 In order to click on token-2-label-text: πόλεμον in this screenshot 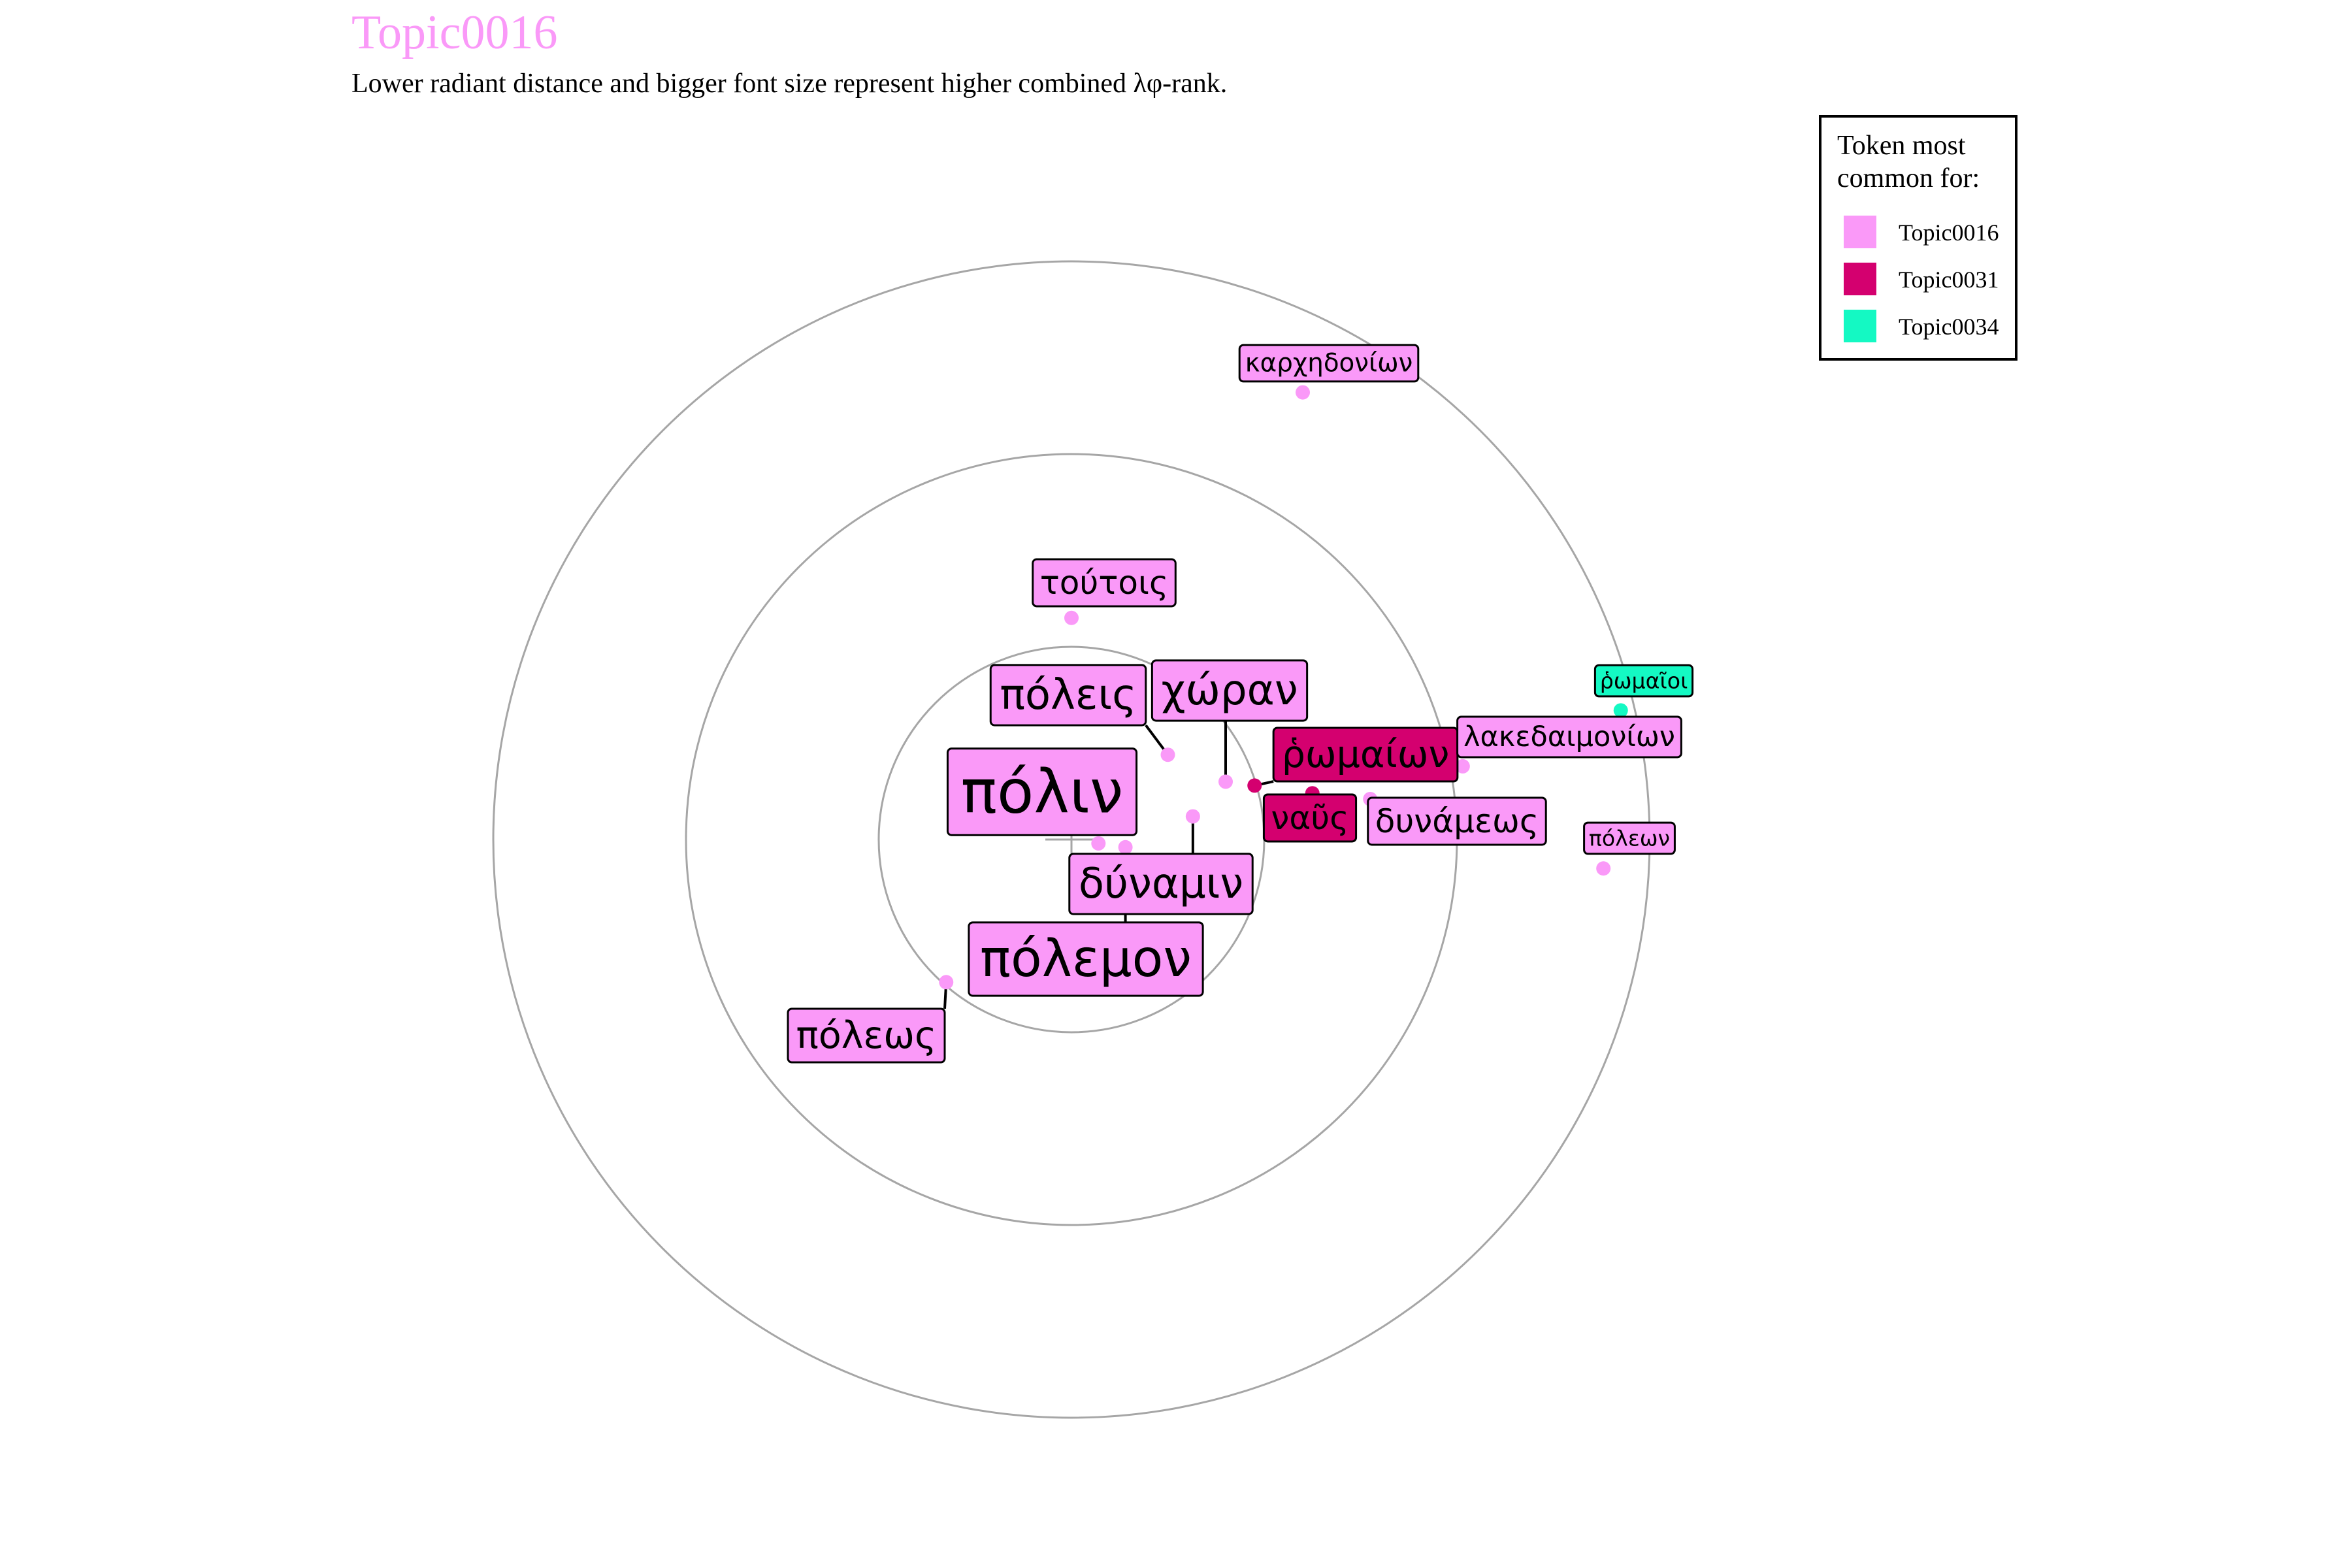, I will do `click(1086, 959)`.